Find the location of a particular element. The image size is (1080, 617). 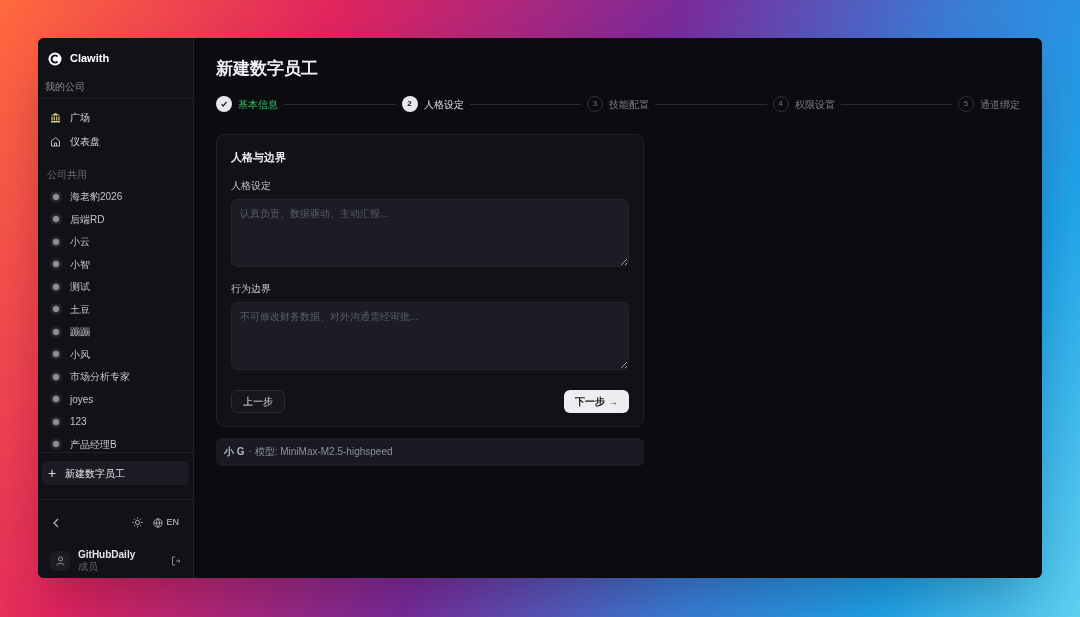

model-info: · 模型: MiniMax-M2.5-highspeed is located at coordinates (320, 452).